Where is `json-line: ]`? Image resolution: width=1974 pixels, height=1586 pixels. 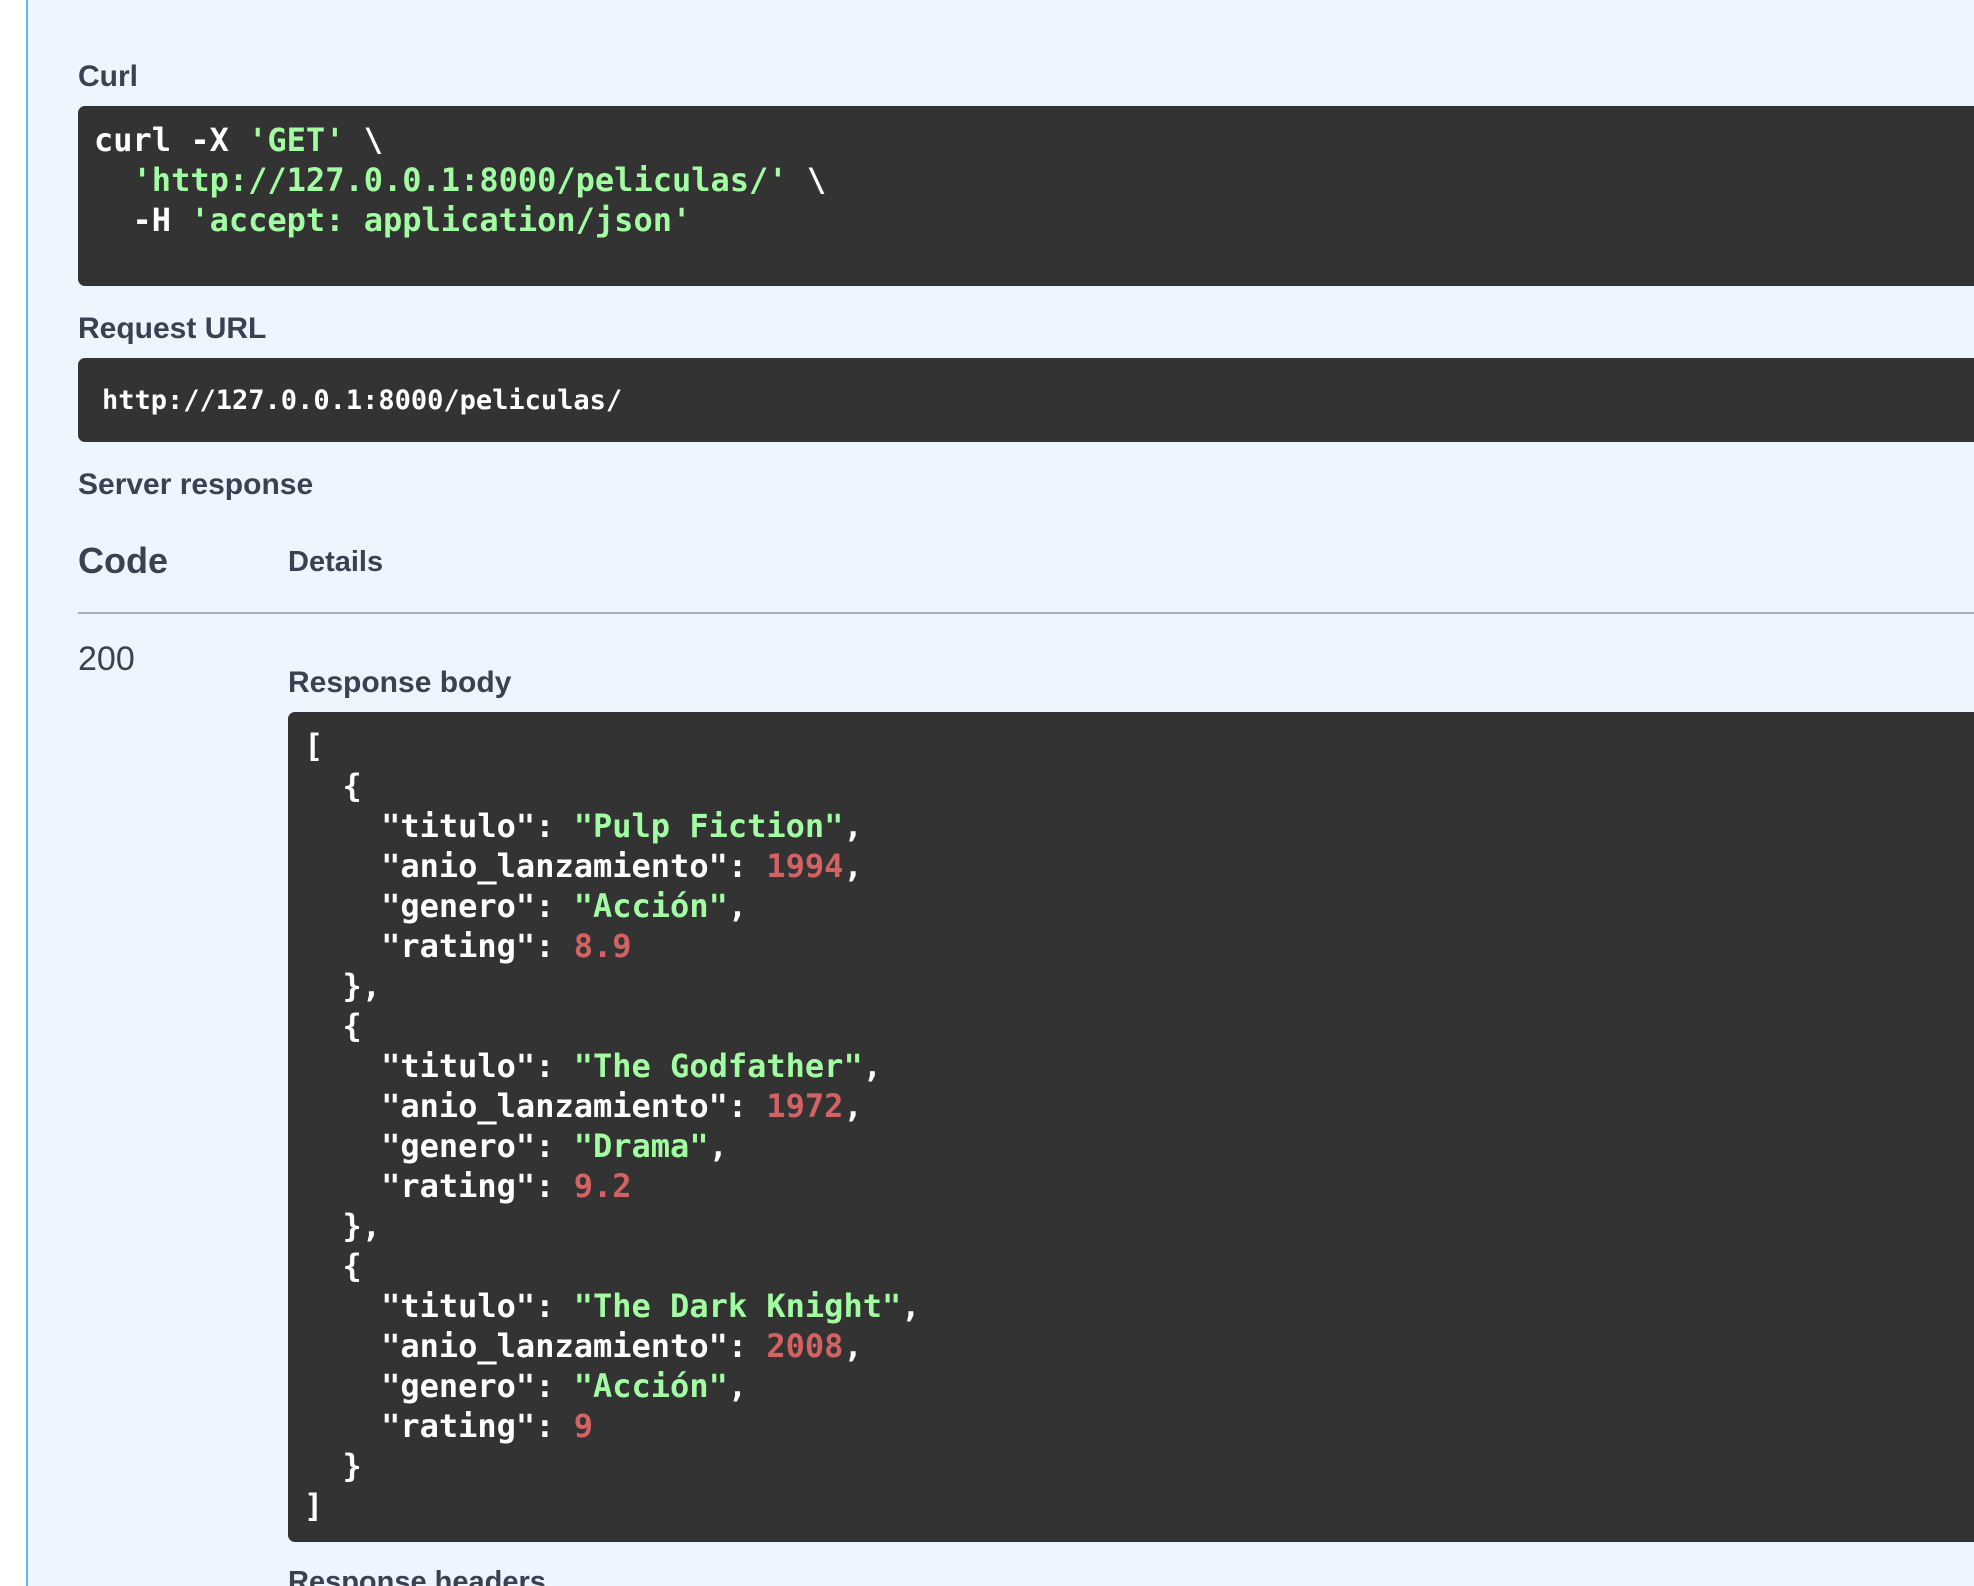 json-line: ] is located at coordinates (1139, 1506).